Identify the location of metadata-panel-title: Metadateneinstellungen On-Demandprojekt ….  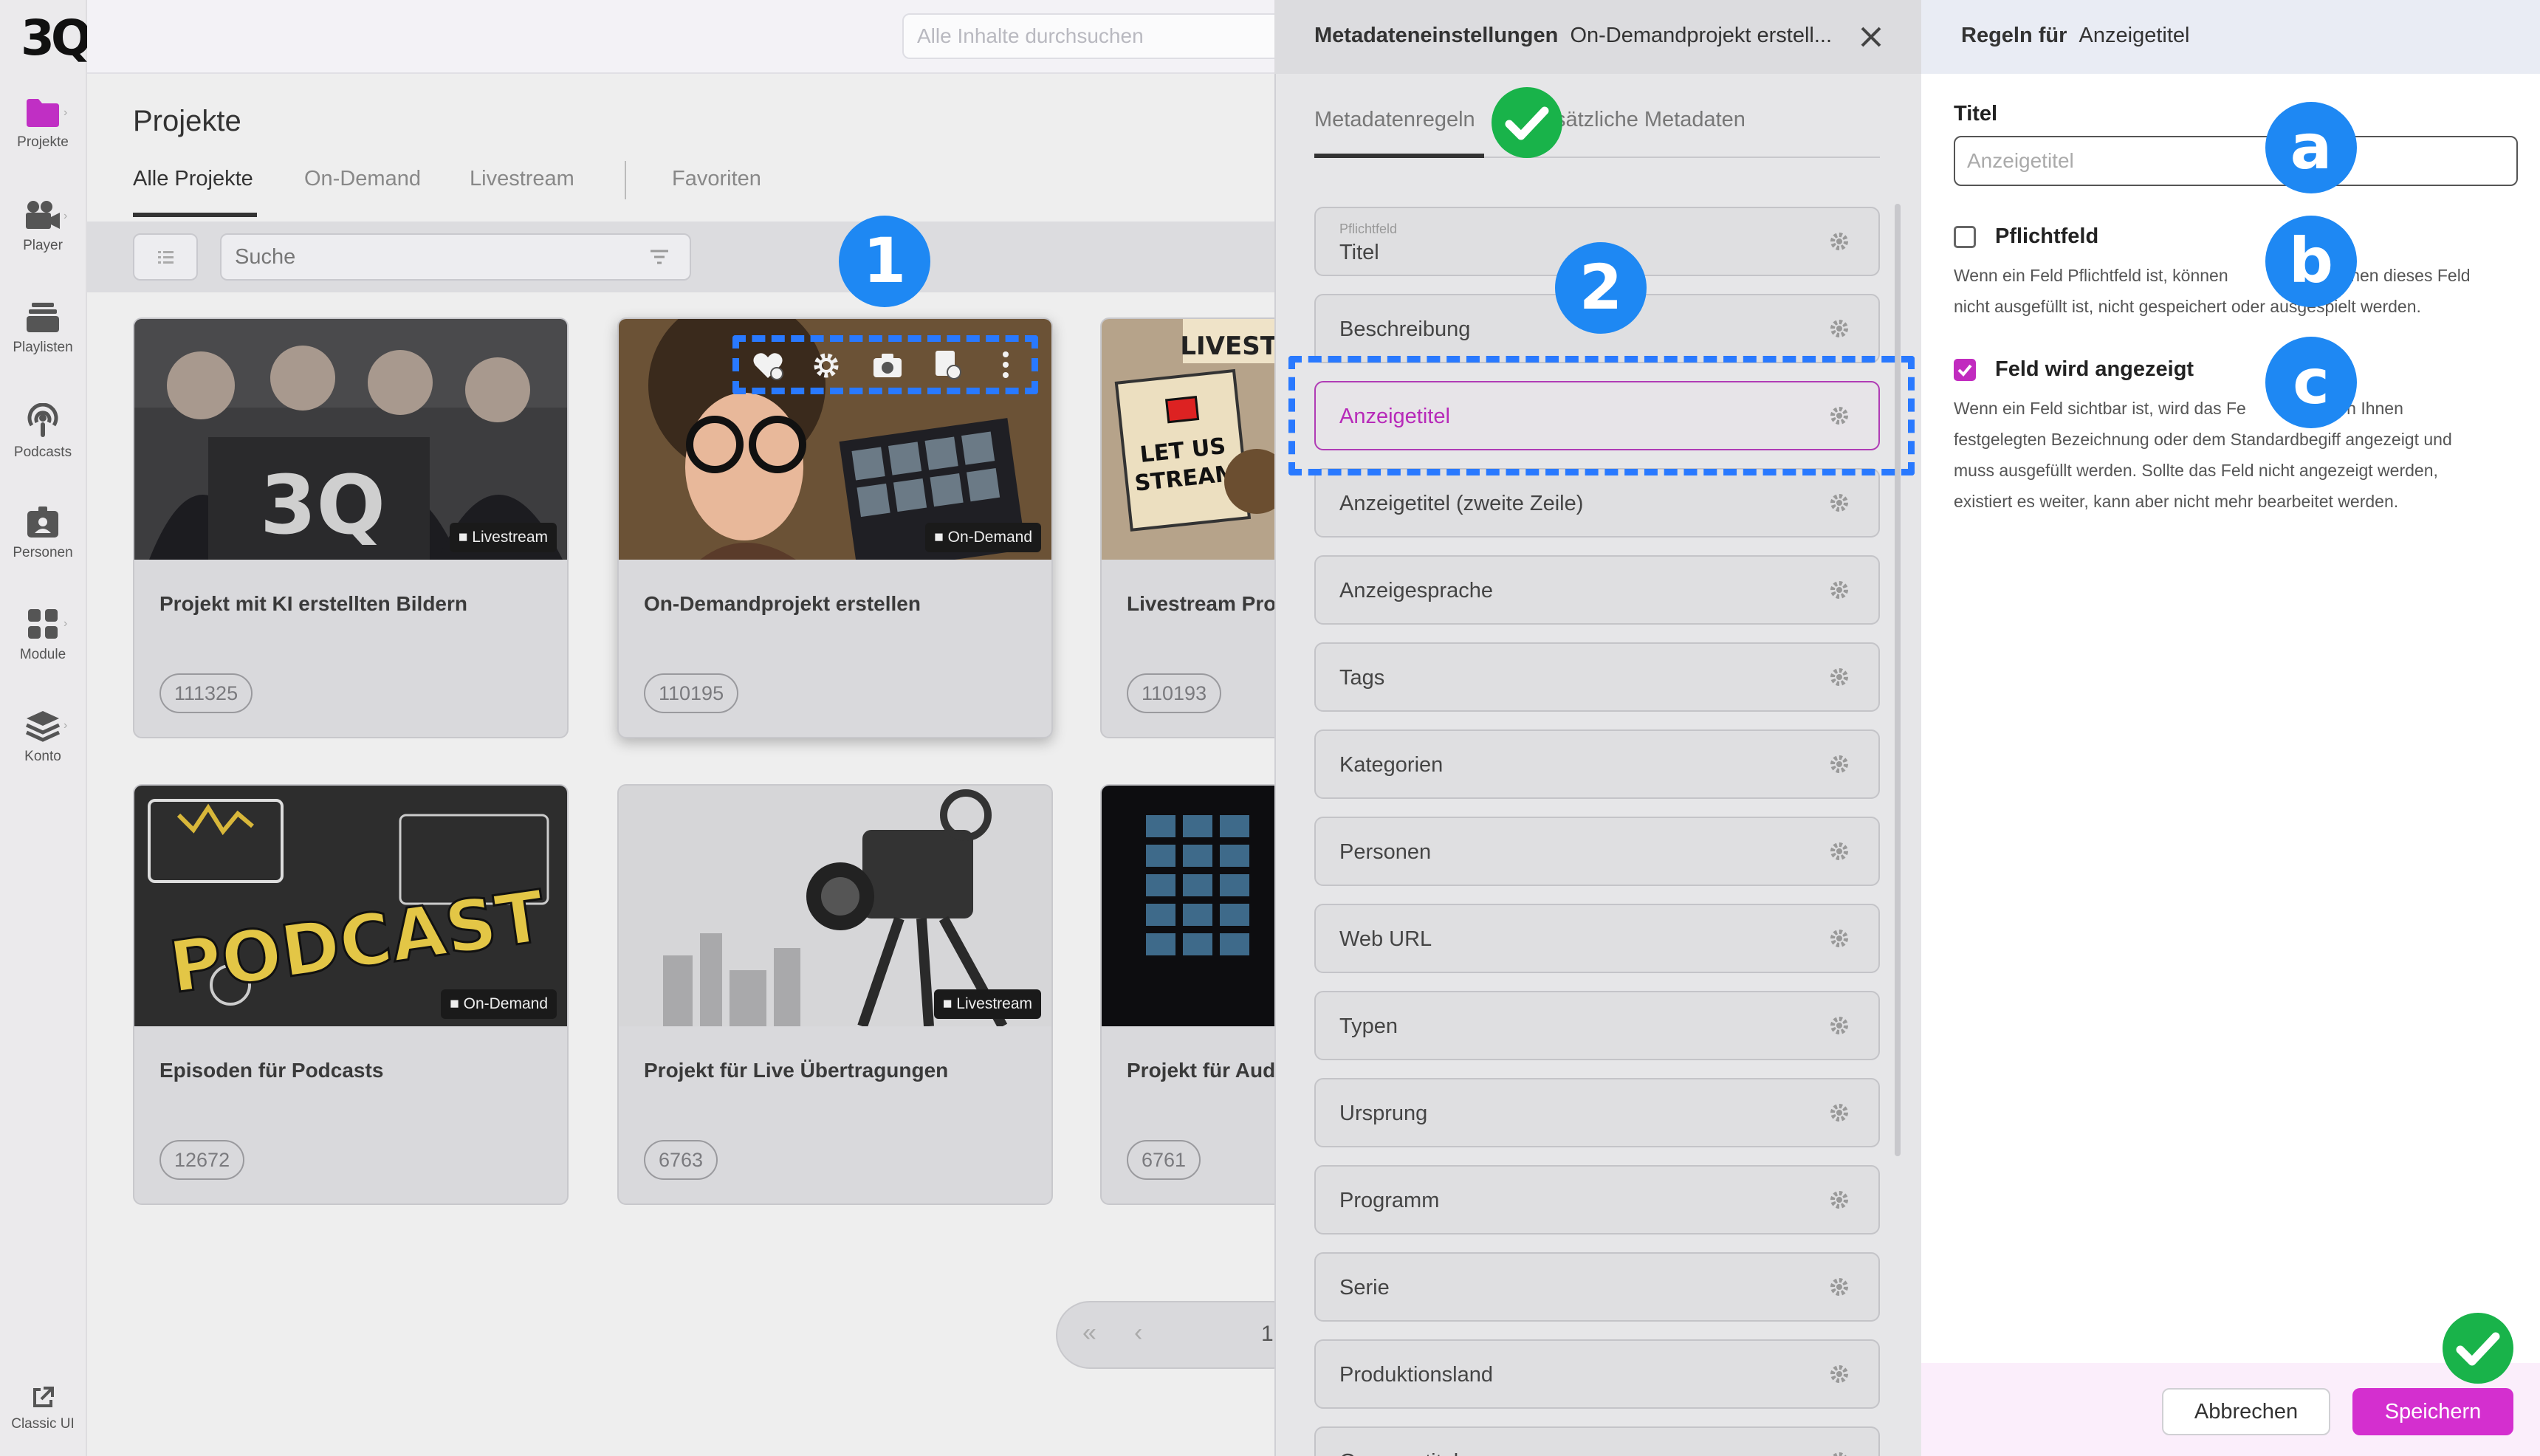
(1574, 35).